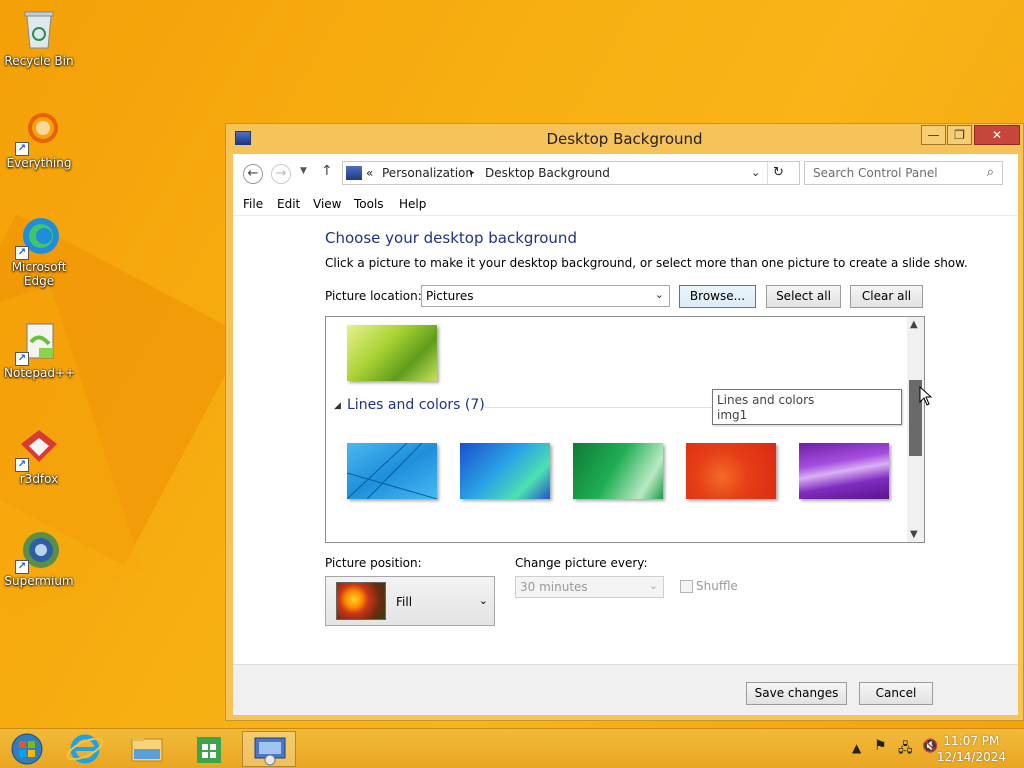  I want to click on menu-help: Help, so click(412, 204).